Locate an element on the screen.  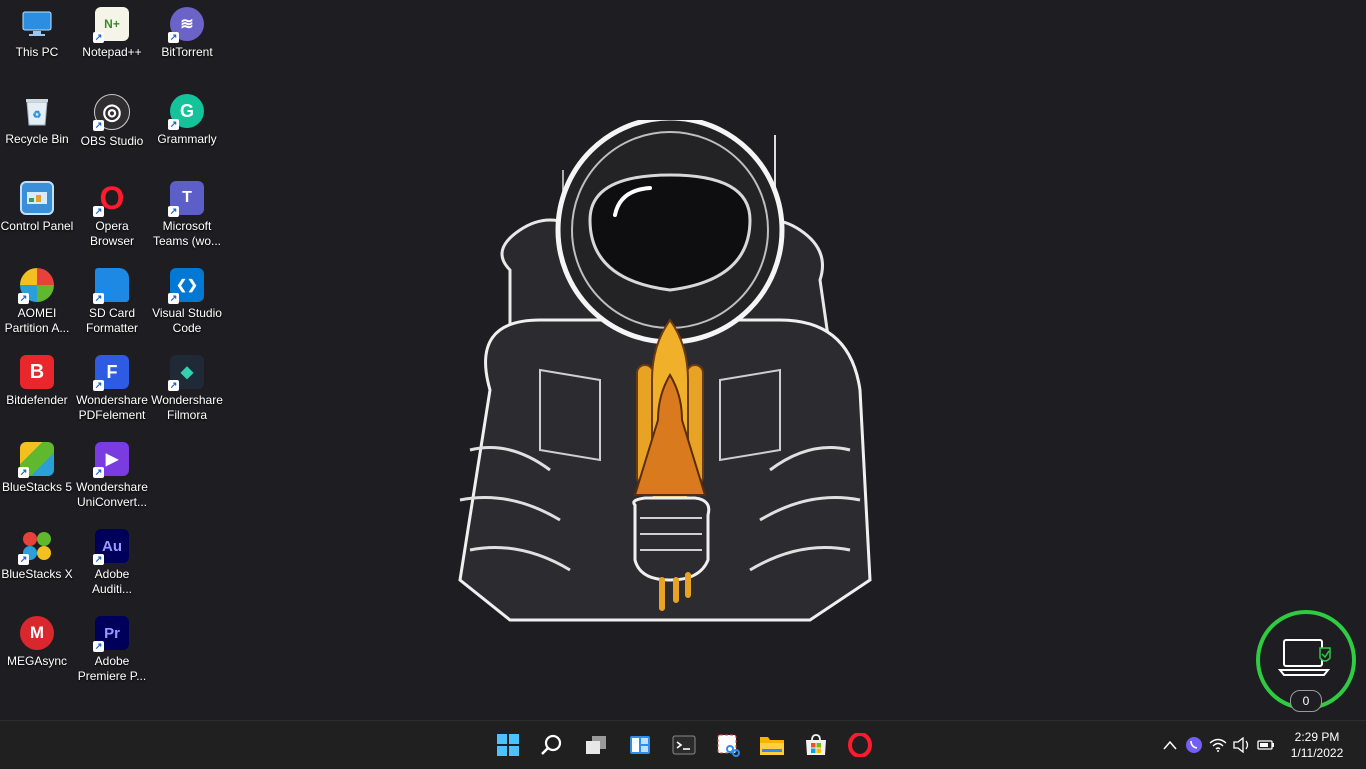
task-view-button is located at coordinates (596, 745).